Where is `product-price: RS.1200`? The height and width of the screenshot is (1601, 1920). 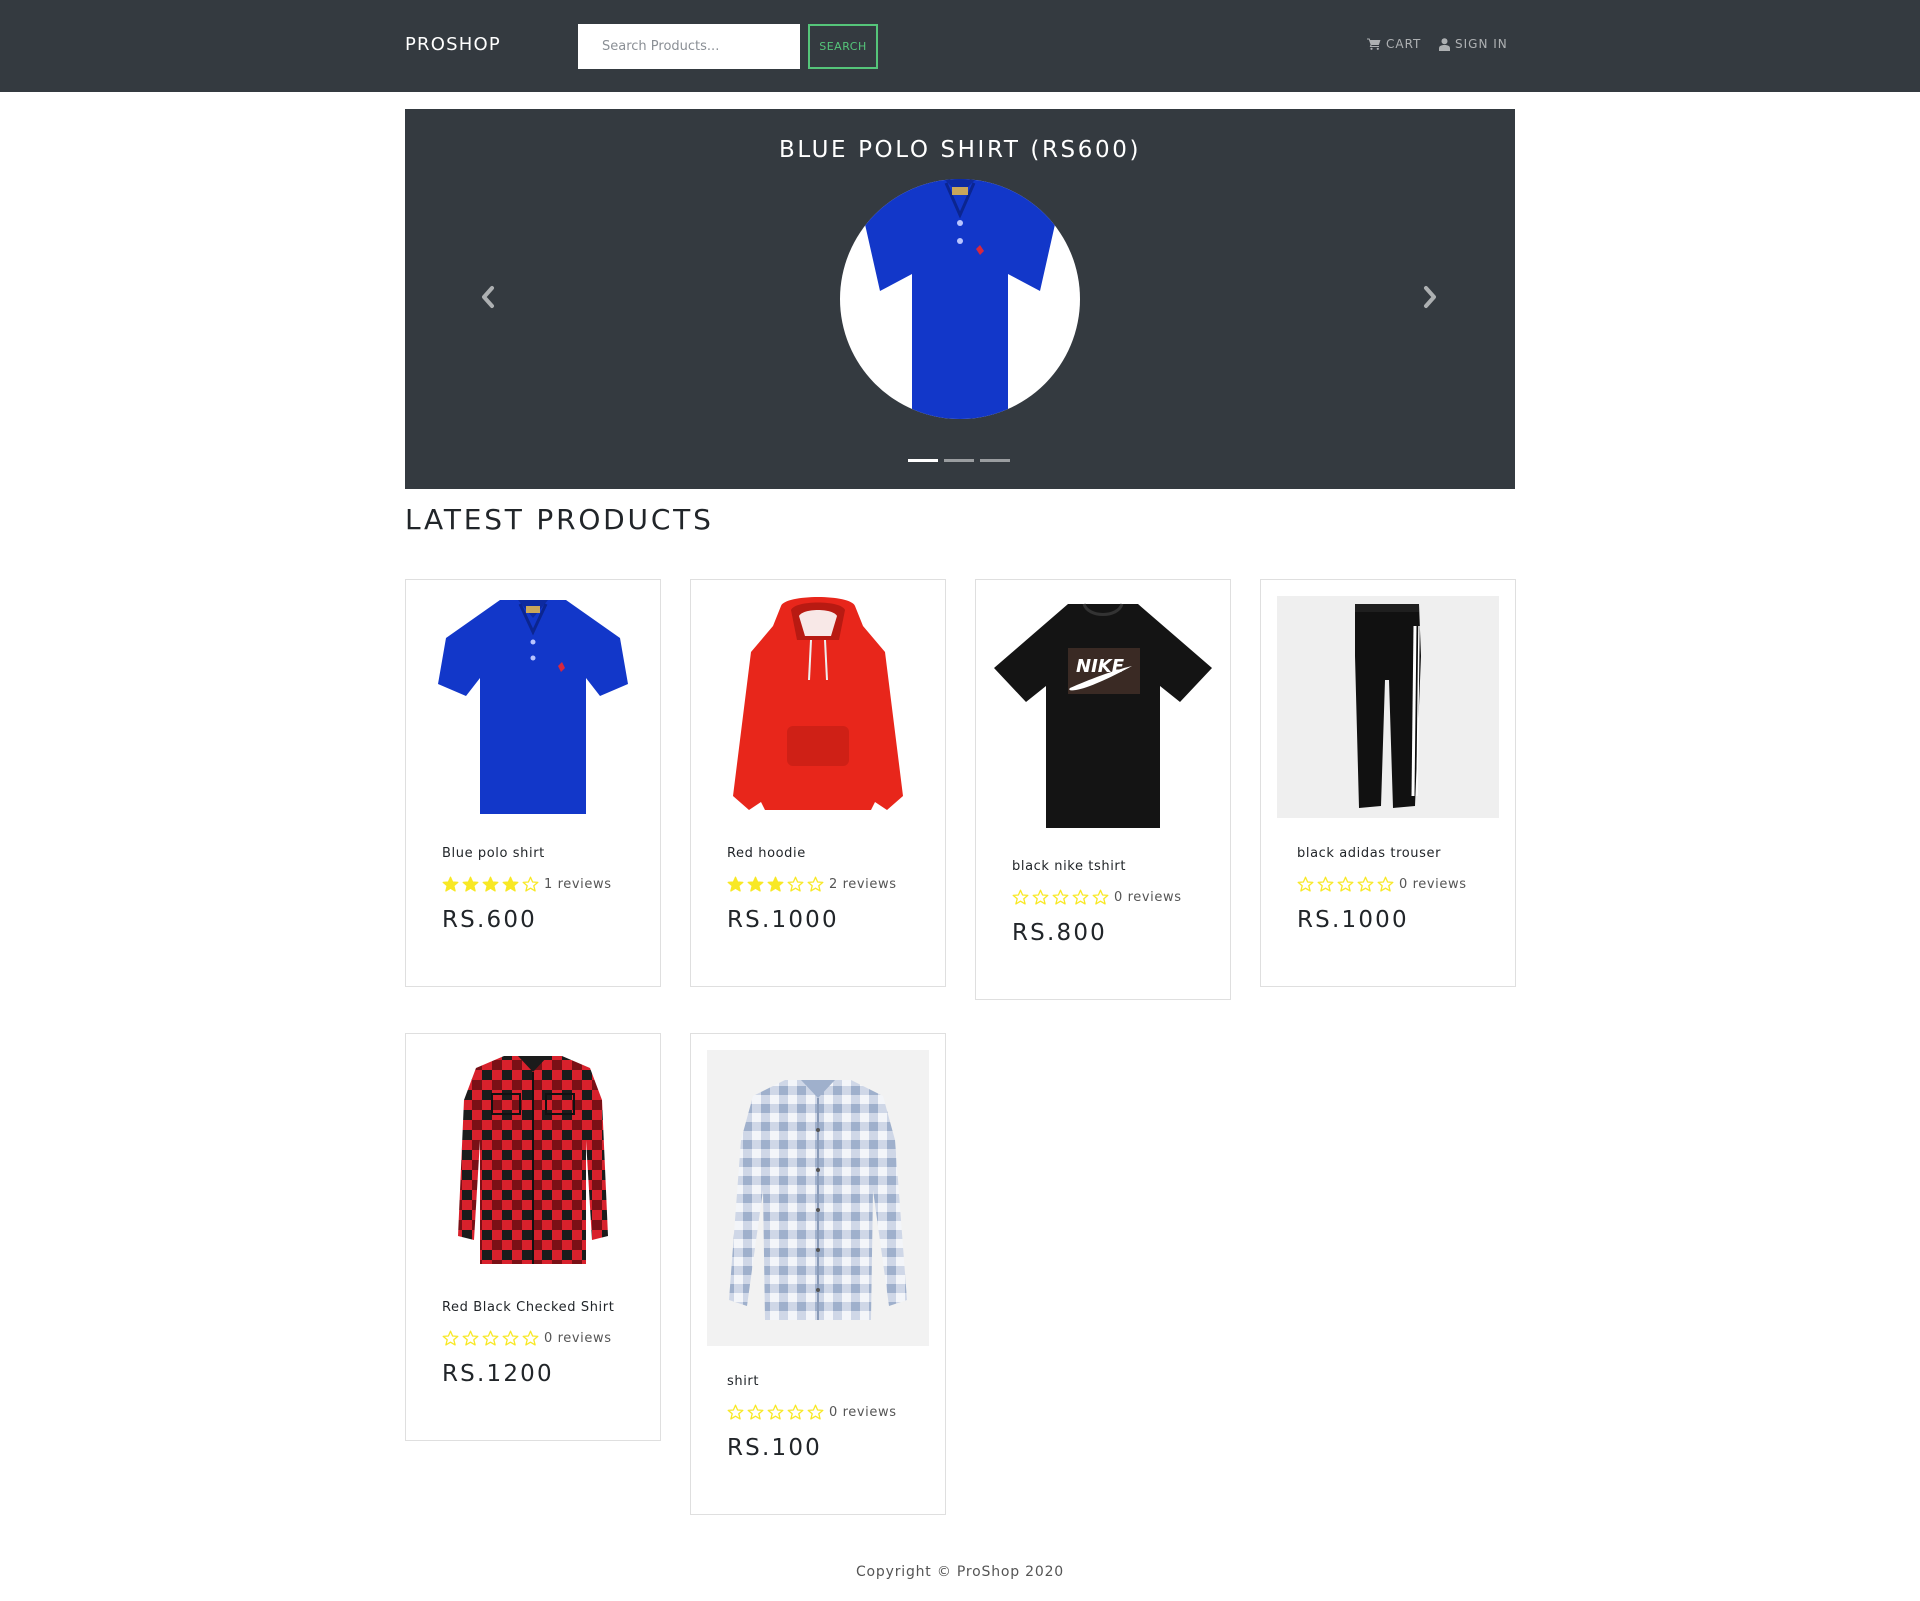 product-price: RS.1200 is located at coordinates (498, 1374).